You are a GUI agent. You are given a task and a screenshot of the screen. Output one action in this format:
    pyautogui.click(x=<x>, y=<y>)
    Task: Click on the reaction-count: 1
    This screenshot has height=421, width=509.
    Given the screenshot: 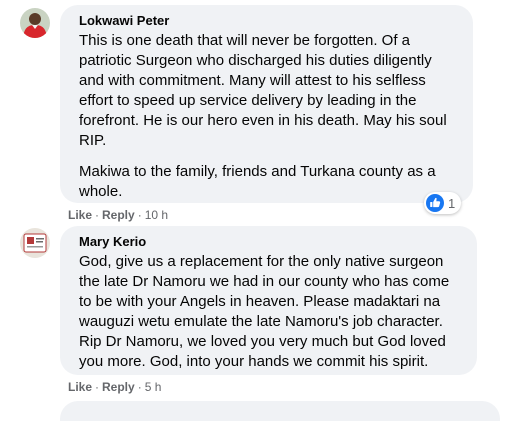 What is the action you would take?
    pyautogui.click(x=452, y=203)
    